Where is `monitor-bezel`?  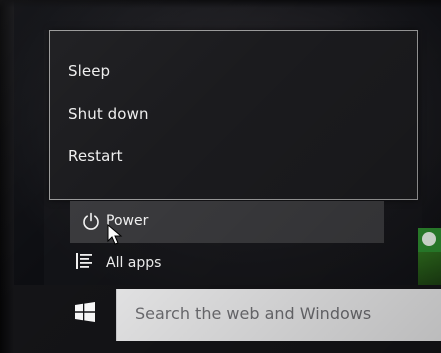 monitor-bezel is located at coordinates (7, 176).